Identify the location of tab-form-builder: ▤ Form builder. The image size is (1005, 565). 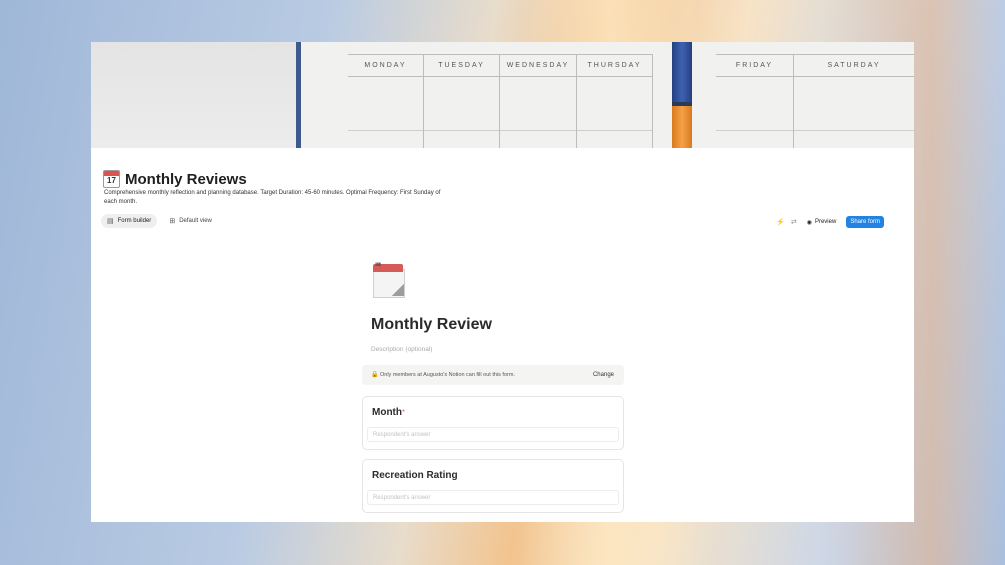
(129, 221).